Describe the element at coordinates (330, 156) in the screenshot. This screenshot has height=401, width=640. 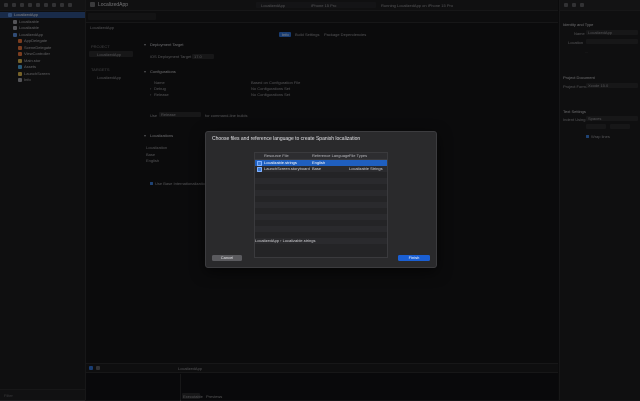
I see `column-reference-language: Reference Language` at that location.